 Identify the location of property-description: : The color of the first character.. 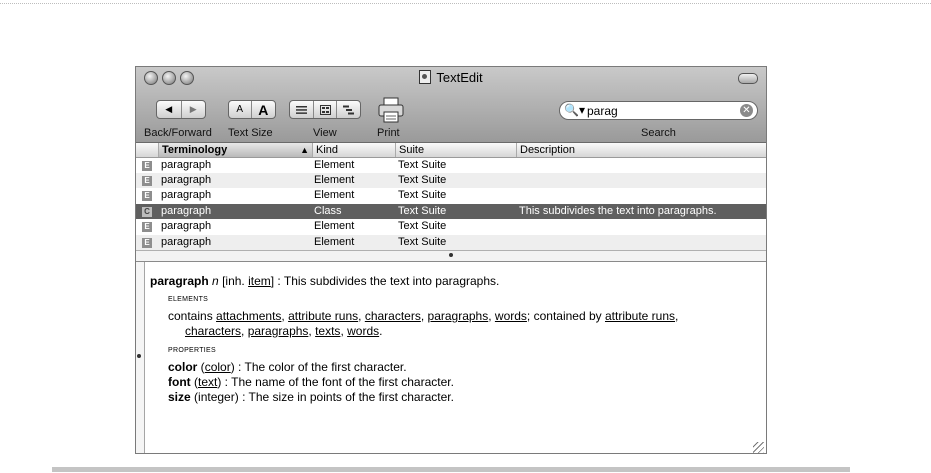
(320, 367).